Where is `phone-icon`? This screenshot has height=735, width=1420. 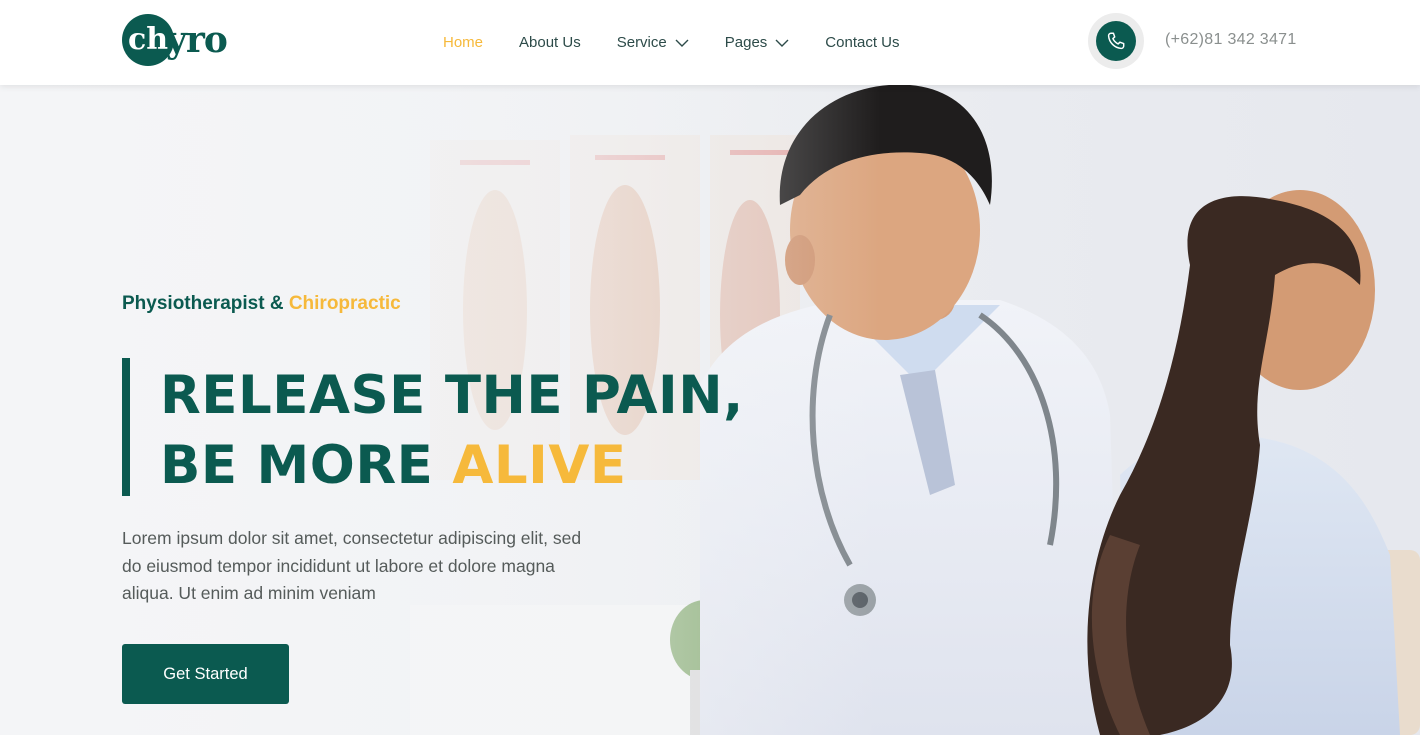
phone-icon is located at coordinates (1116, 41).